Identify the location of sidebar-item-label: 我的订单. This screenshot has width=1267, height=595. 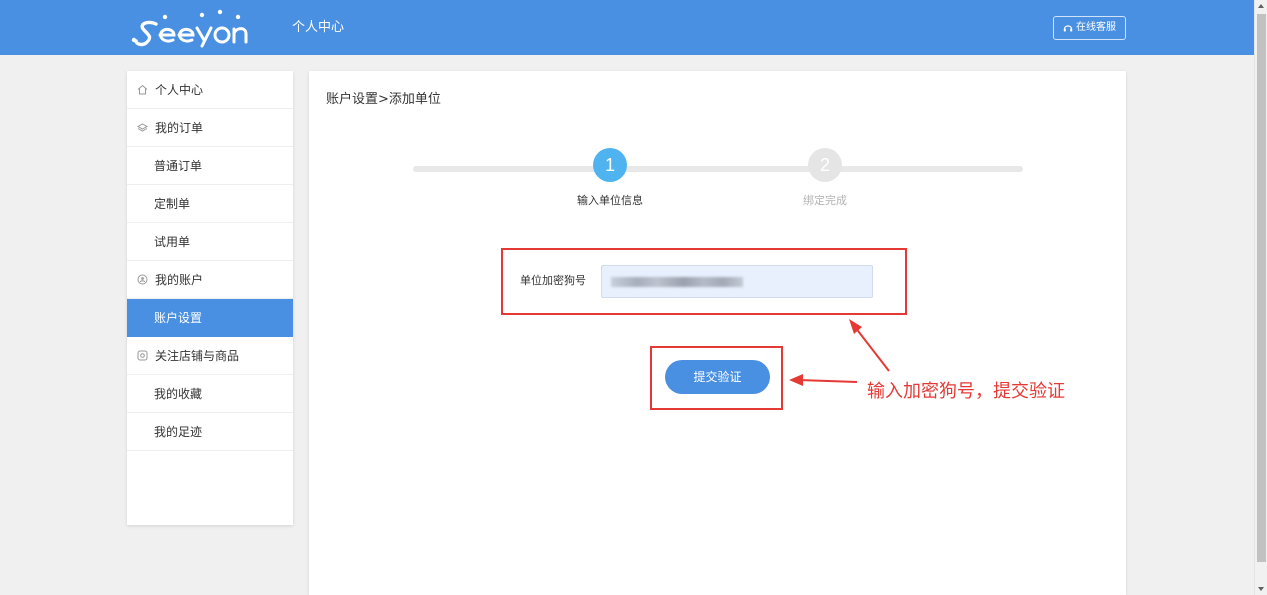
(179, 127).